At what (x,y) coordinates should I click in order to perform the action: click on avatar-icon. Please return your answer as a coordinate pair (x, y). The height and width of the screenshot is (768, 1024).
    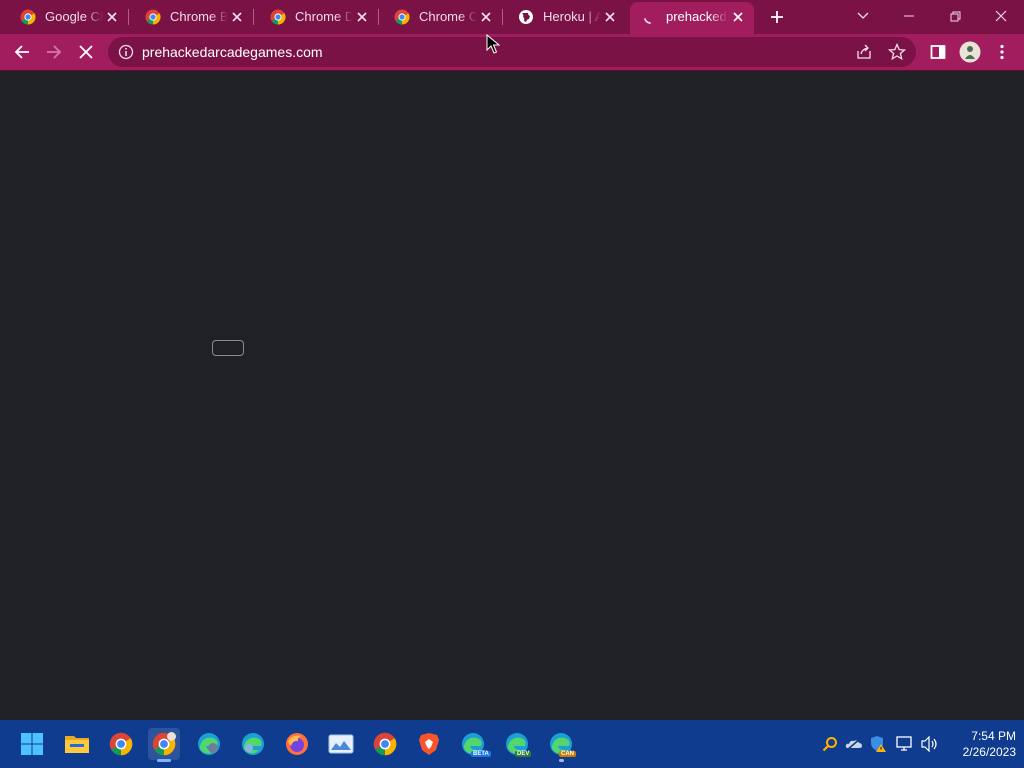
    Looking at the image, I should click on (970, 52).